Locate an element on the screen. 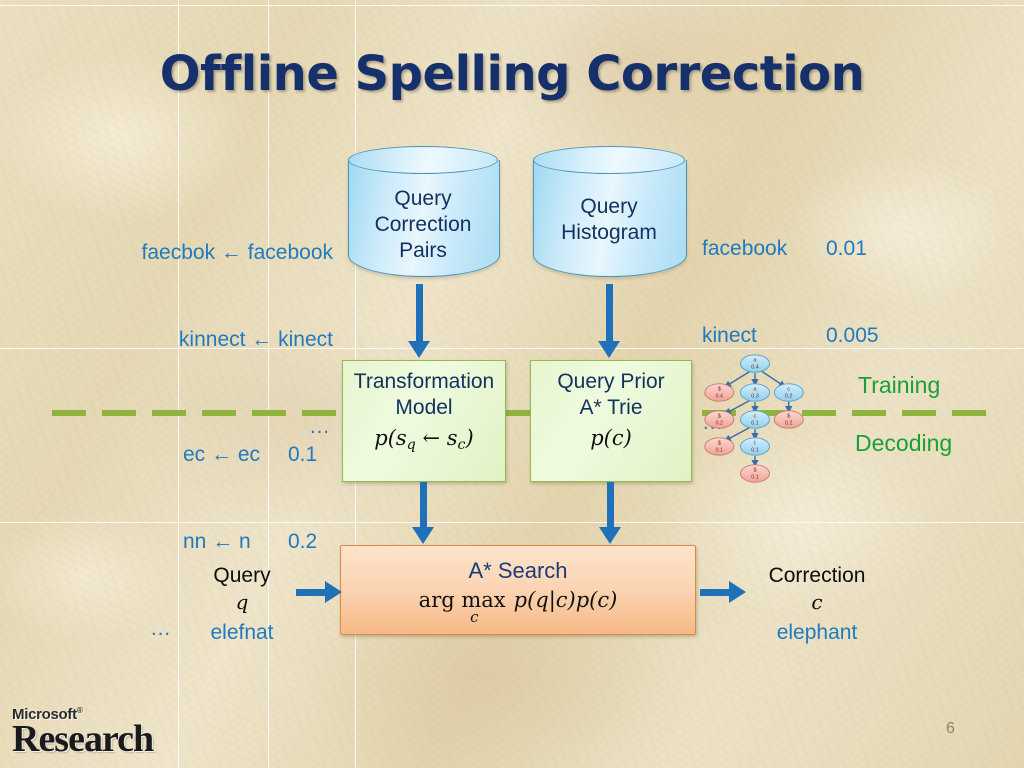  argmax-operator: arg max c is located at coordinates (462, 607).